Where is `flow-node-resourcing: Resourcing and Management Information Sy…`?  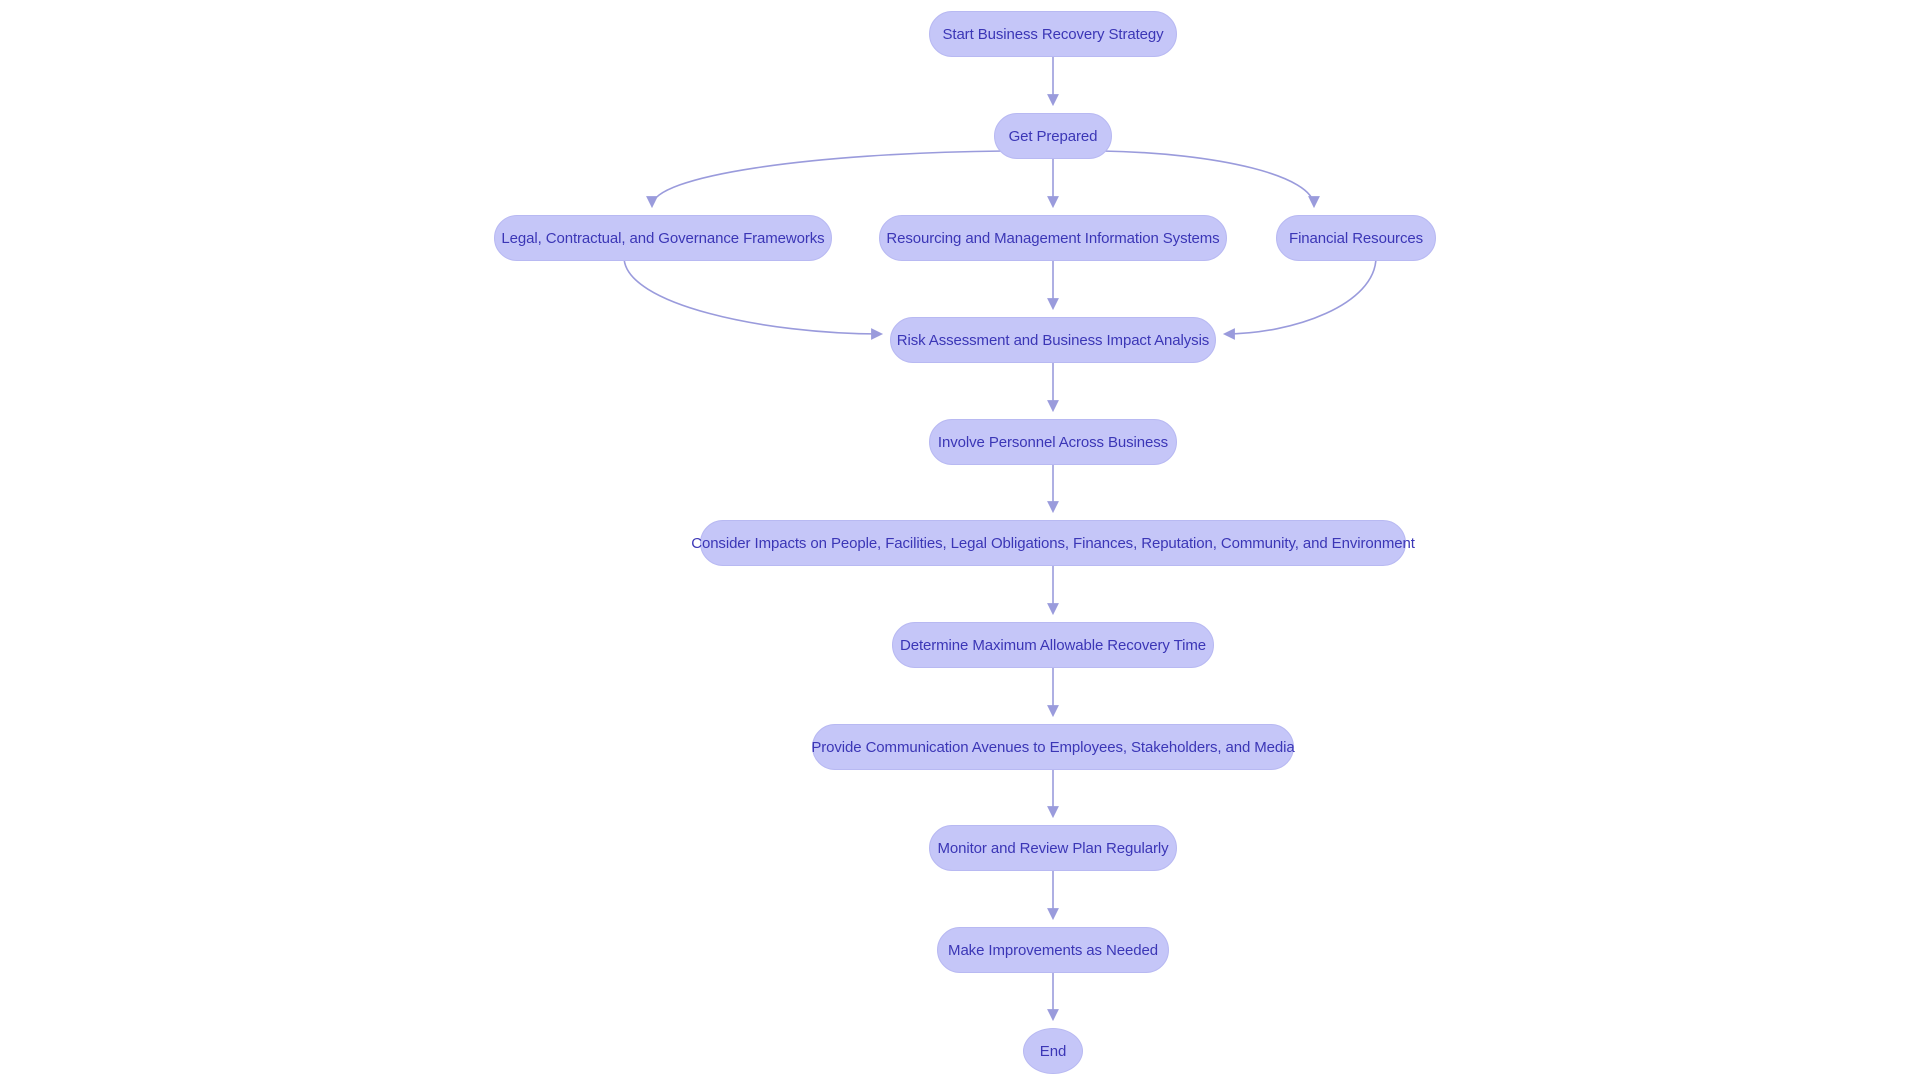
flow-node-resourcing: Resourcing and Management Information Sy… is located at coordinates (1053, 238).